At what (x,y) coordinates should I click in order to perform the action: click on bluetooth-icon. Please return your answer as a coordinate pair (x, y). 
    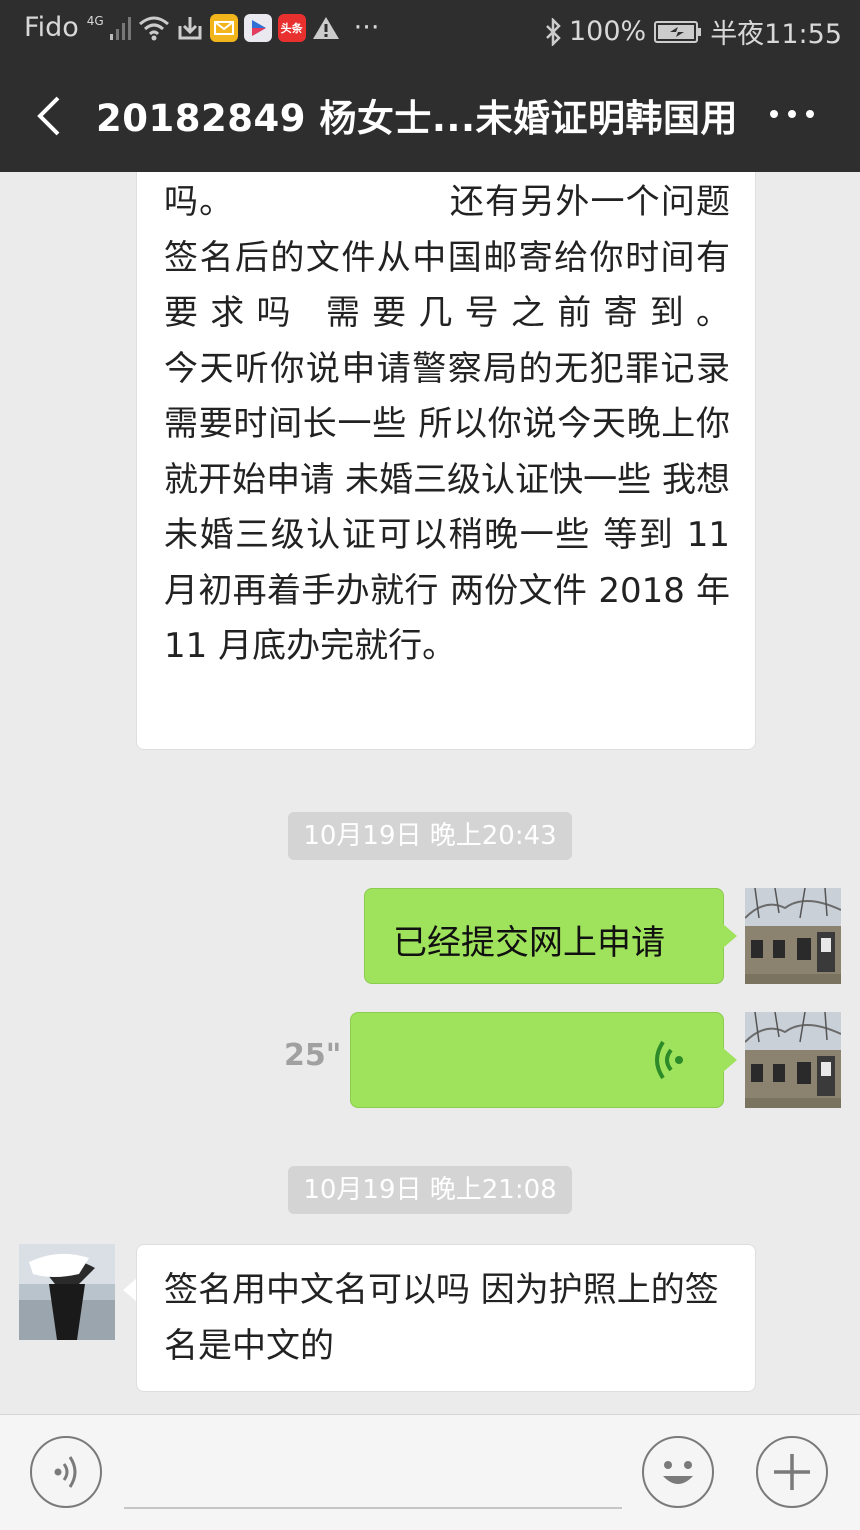
    Looking at the image, I should click on (553, 31).